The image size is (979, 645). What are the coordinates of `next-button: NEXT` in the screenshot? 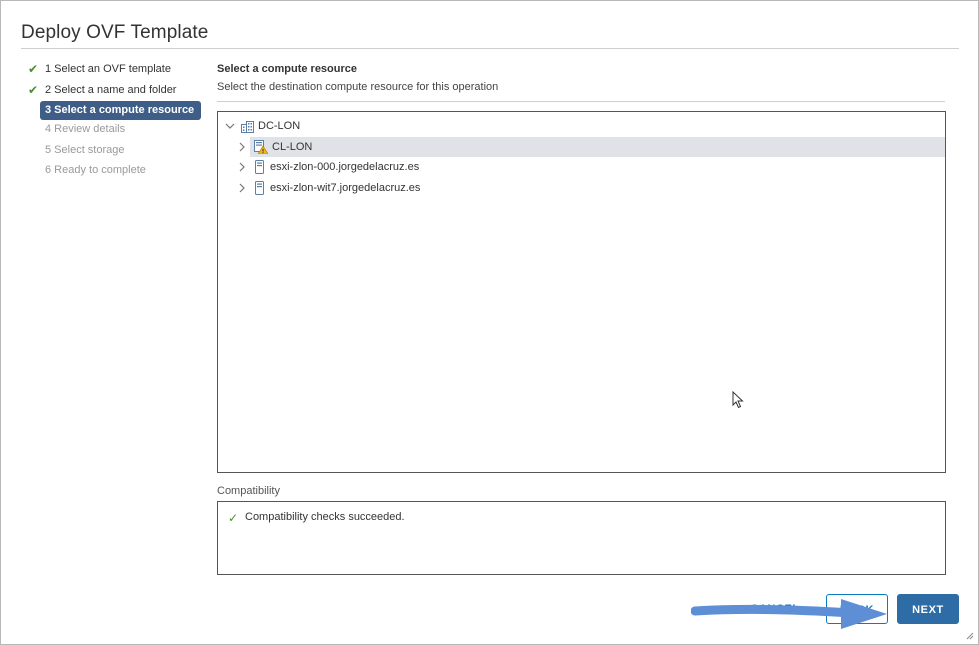 It's located at (928, 609).